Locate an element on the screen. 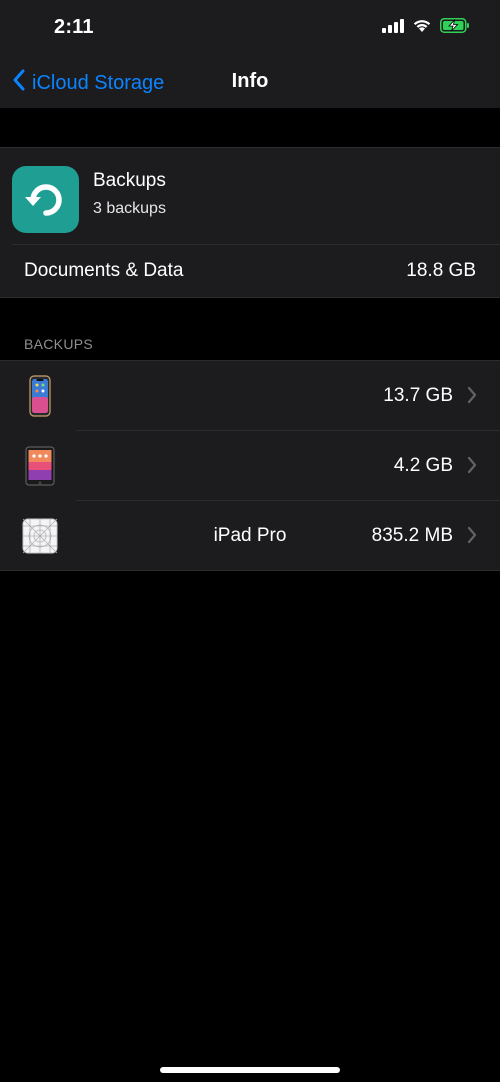  battery-charging-icon is located at coordinates (455, 28).